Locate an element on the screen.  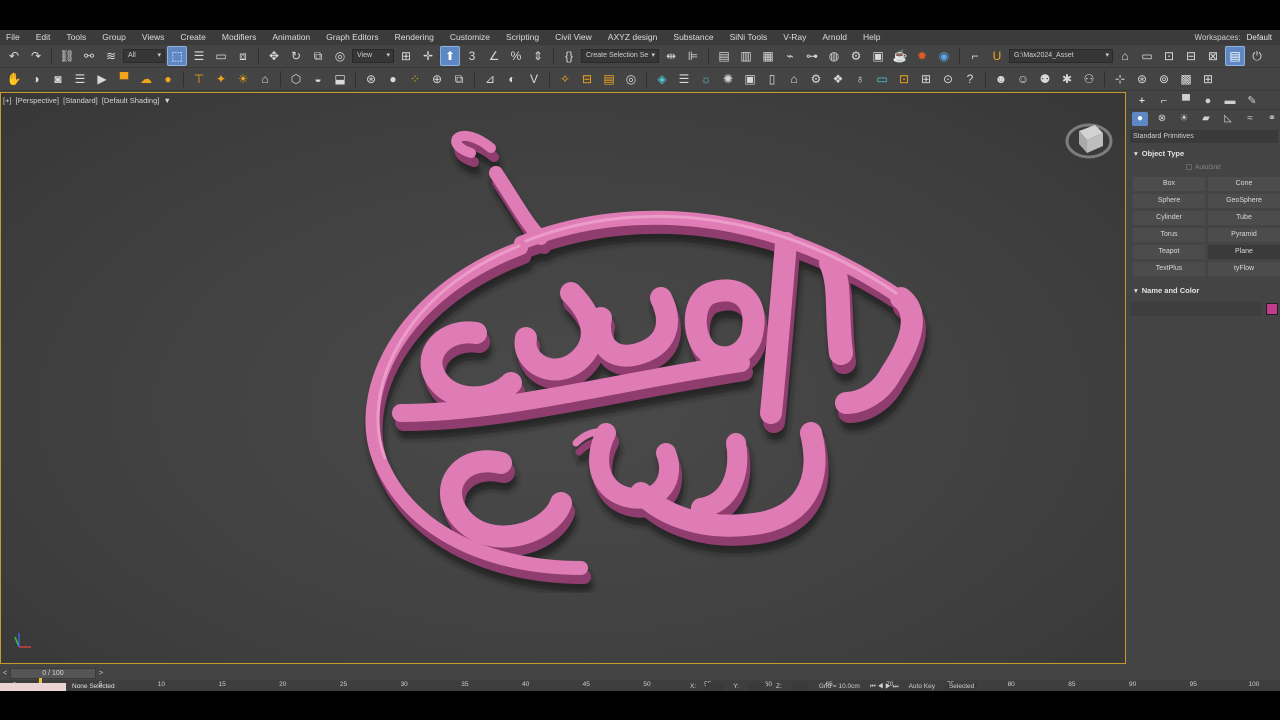
video-icon: ▶ is located at coordinates (102, 79).